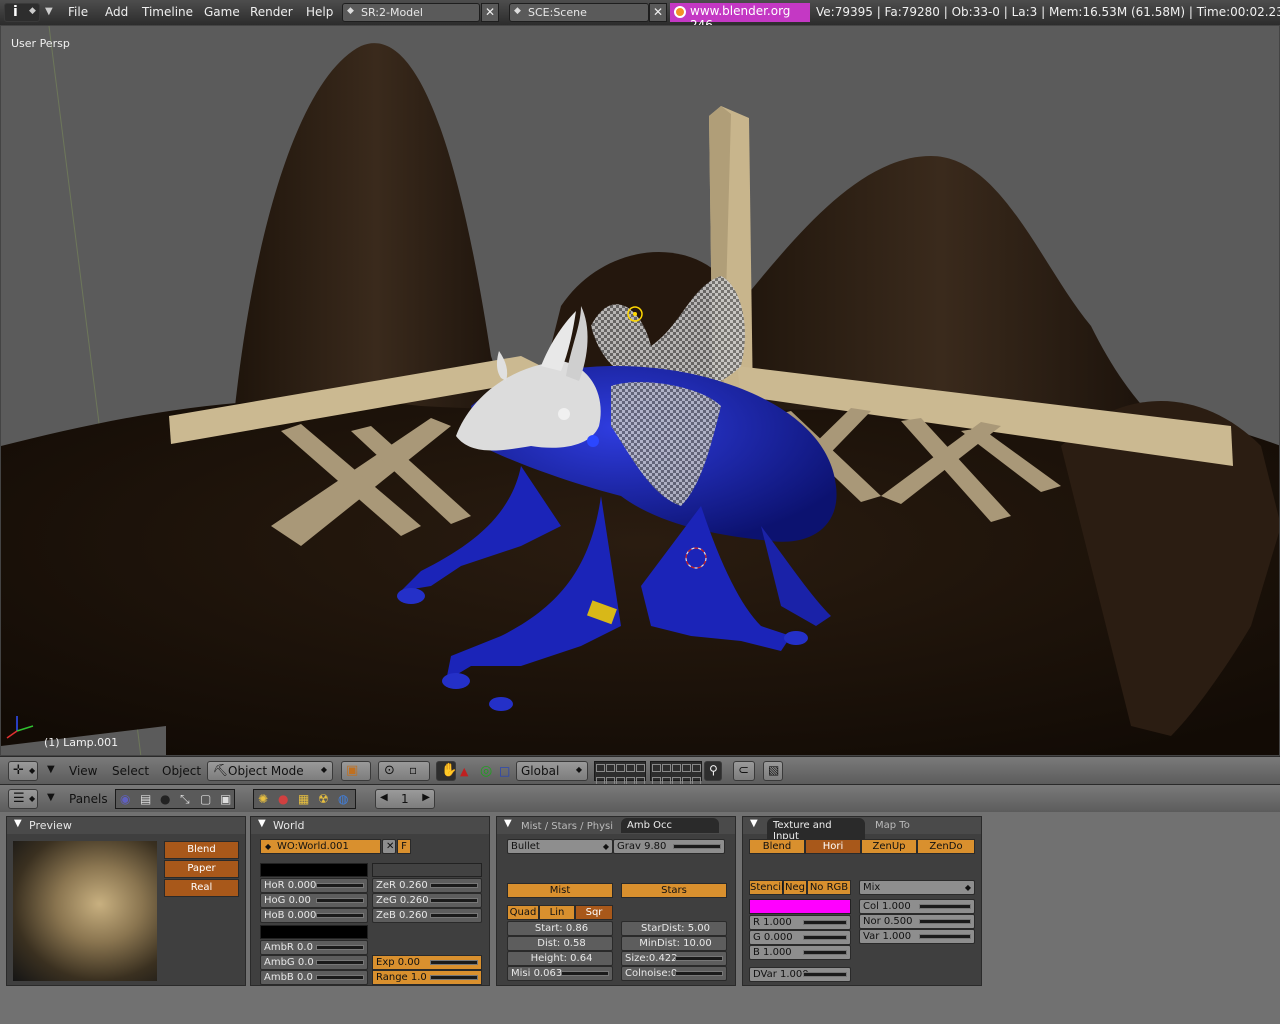  What do you see at coordinates (800, 974) in the screenshot?
I see `dvar-field: DVar 1.000` at bounding box center [800, 974].